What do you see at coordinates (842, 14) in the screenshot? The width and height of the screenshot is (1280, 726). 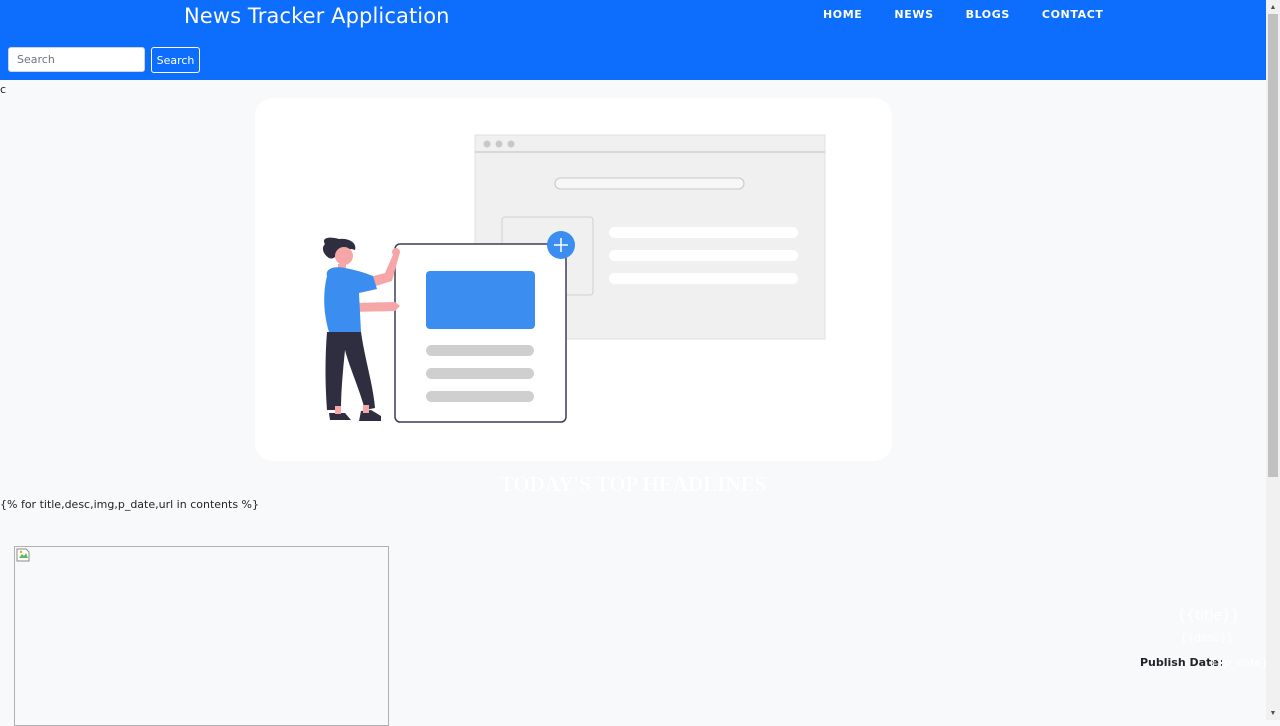 I see `nav-link-home: HOME` at bounding box center [842, 14].